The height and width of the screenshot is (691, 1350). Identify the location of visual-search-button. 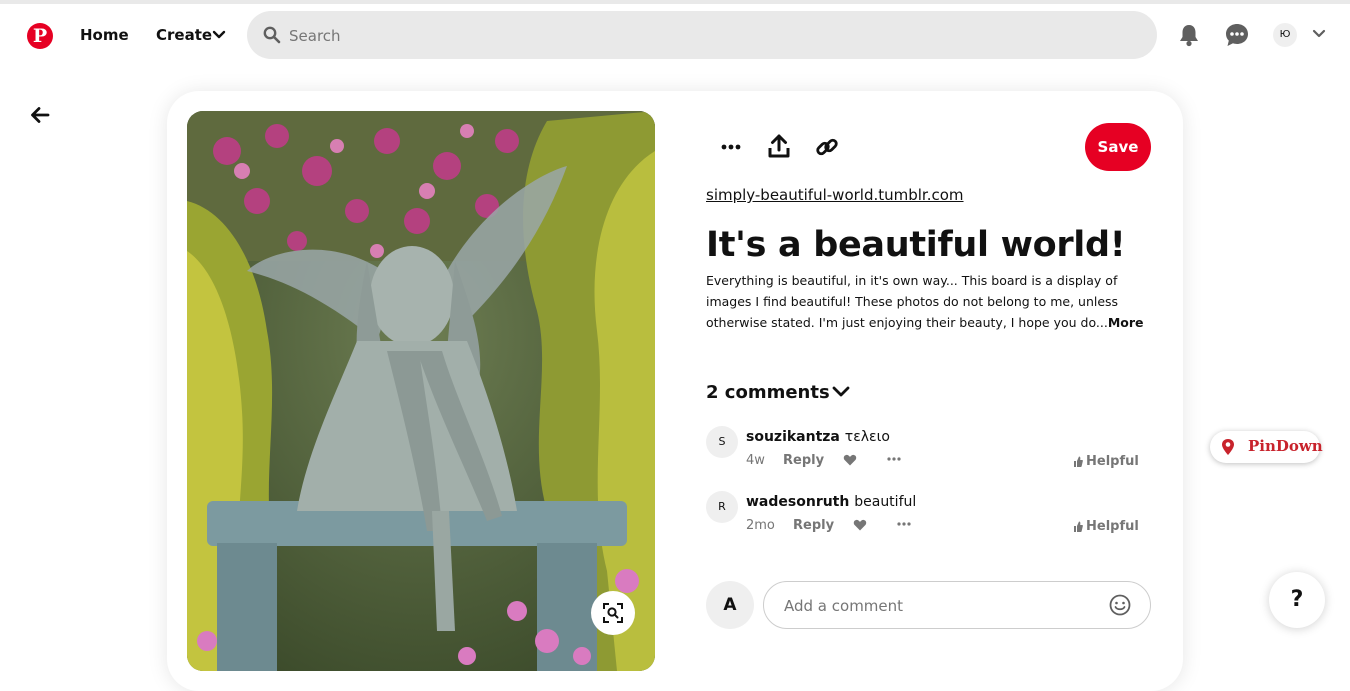
(613, 613).